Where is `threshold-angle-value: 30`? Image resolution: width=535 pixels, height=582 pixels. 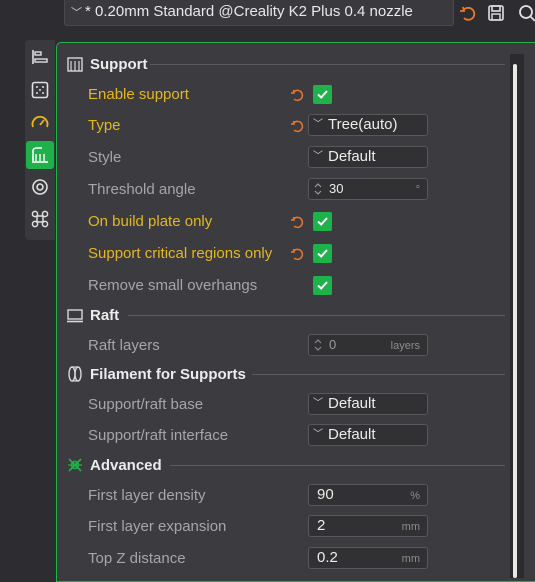 threshold-angle-value: 30 is located at coordinates (336, 189).